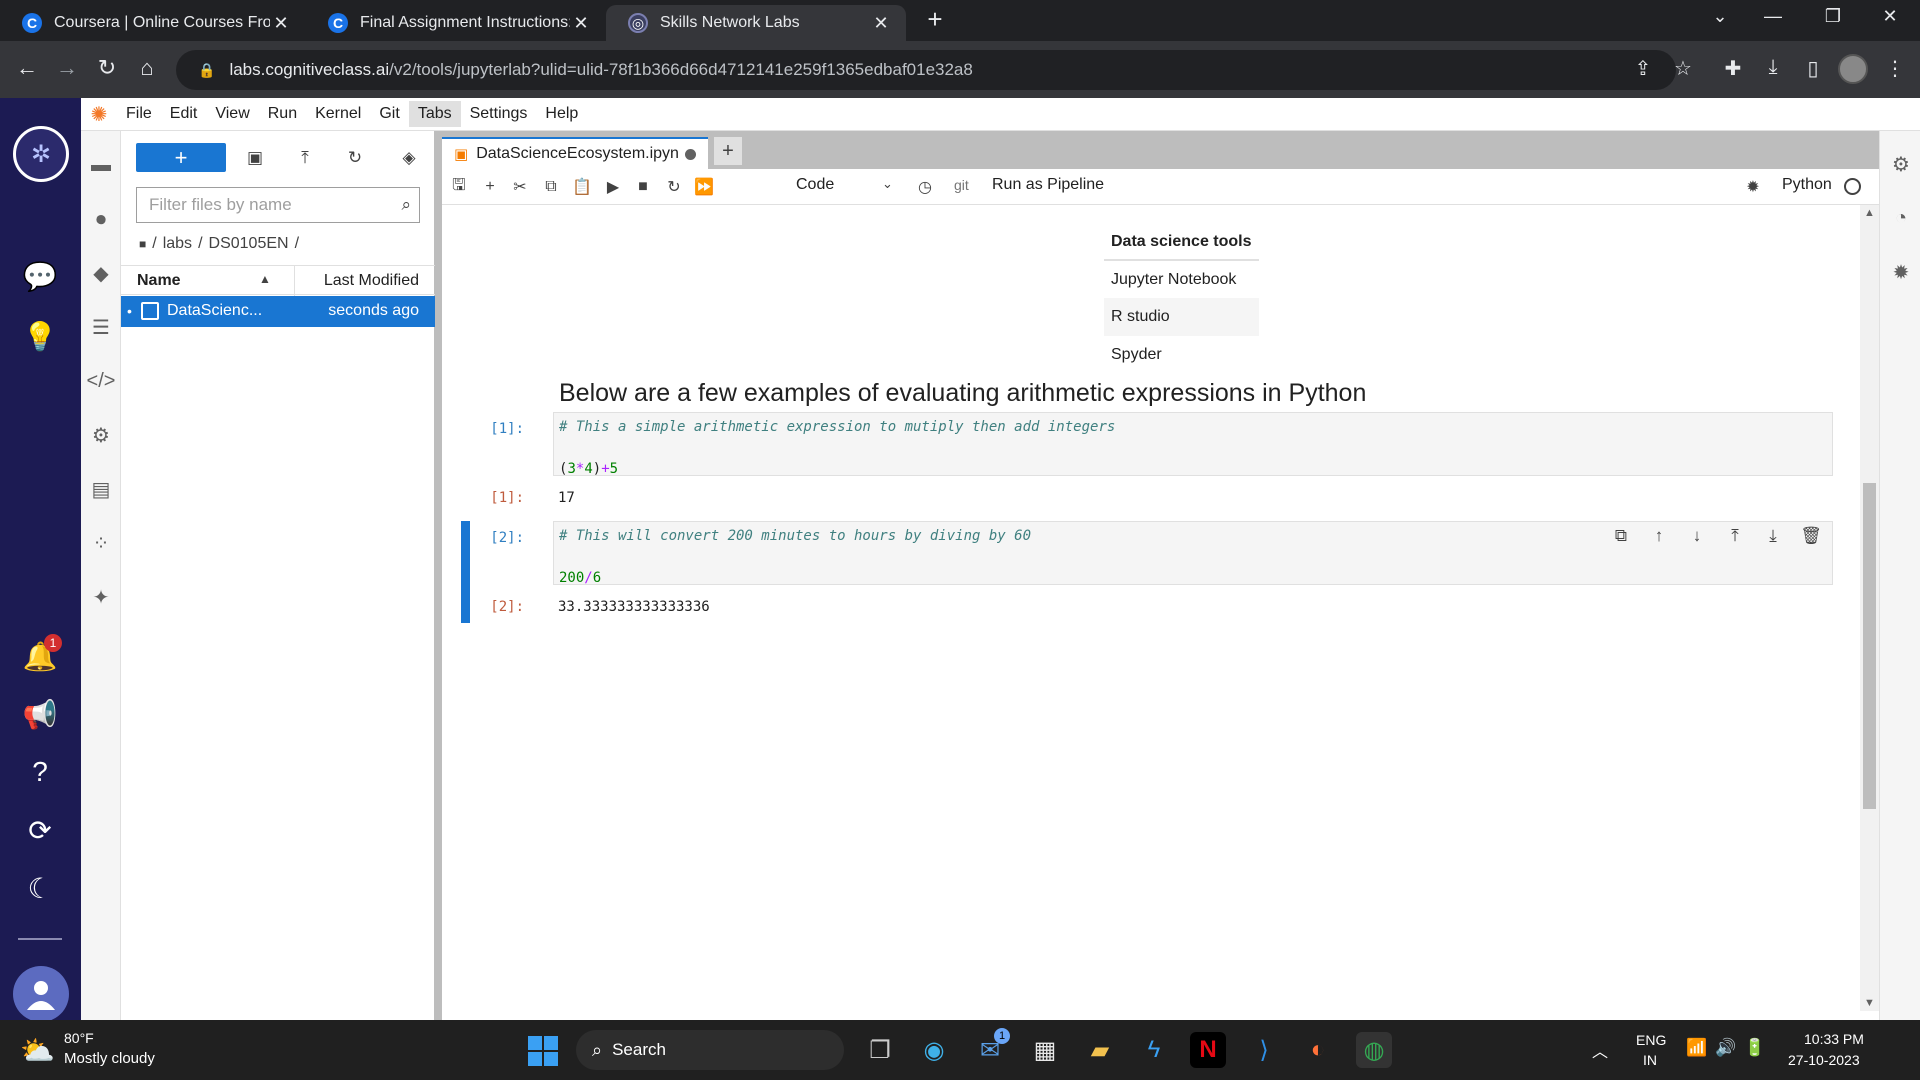  I want to click on skills-network-logo-icon: ✲, so click(41, 154).